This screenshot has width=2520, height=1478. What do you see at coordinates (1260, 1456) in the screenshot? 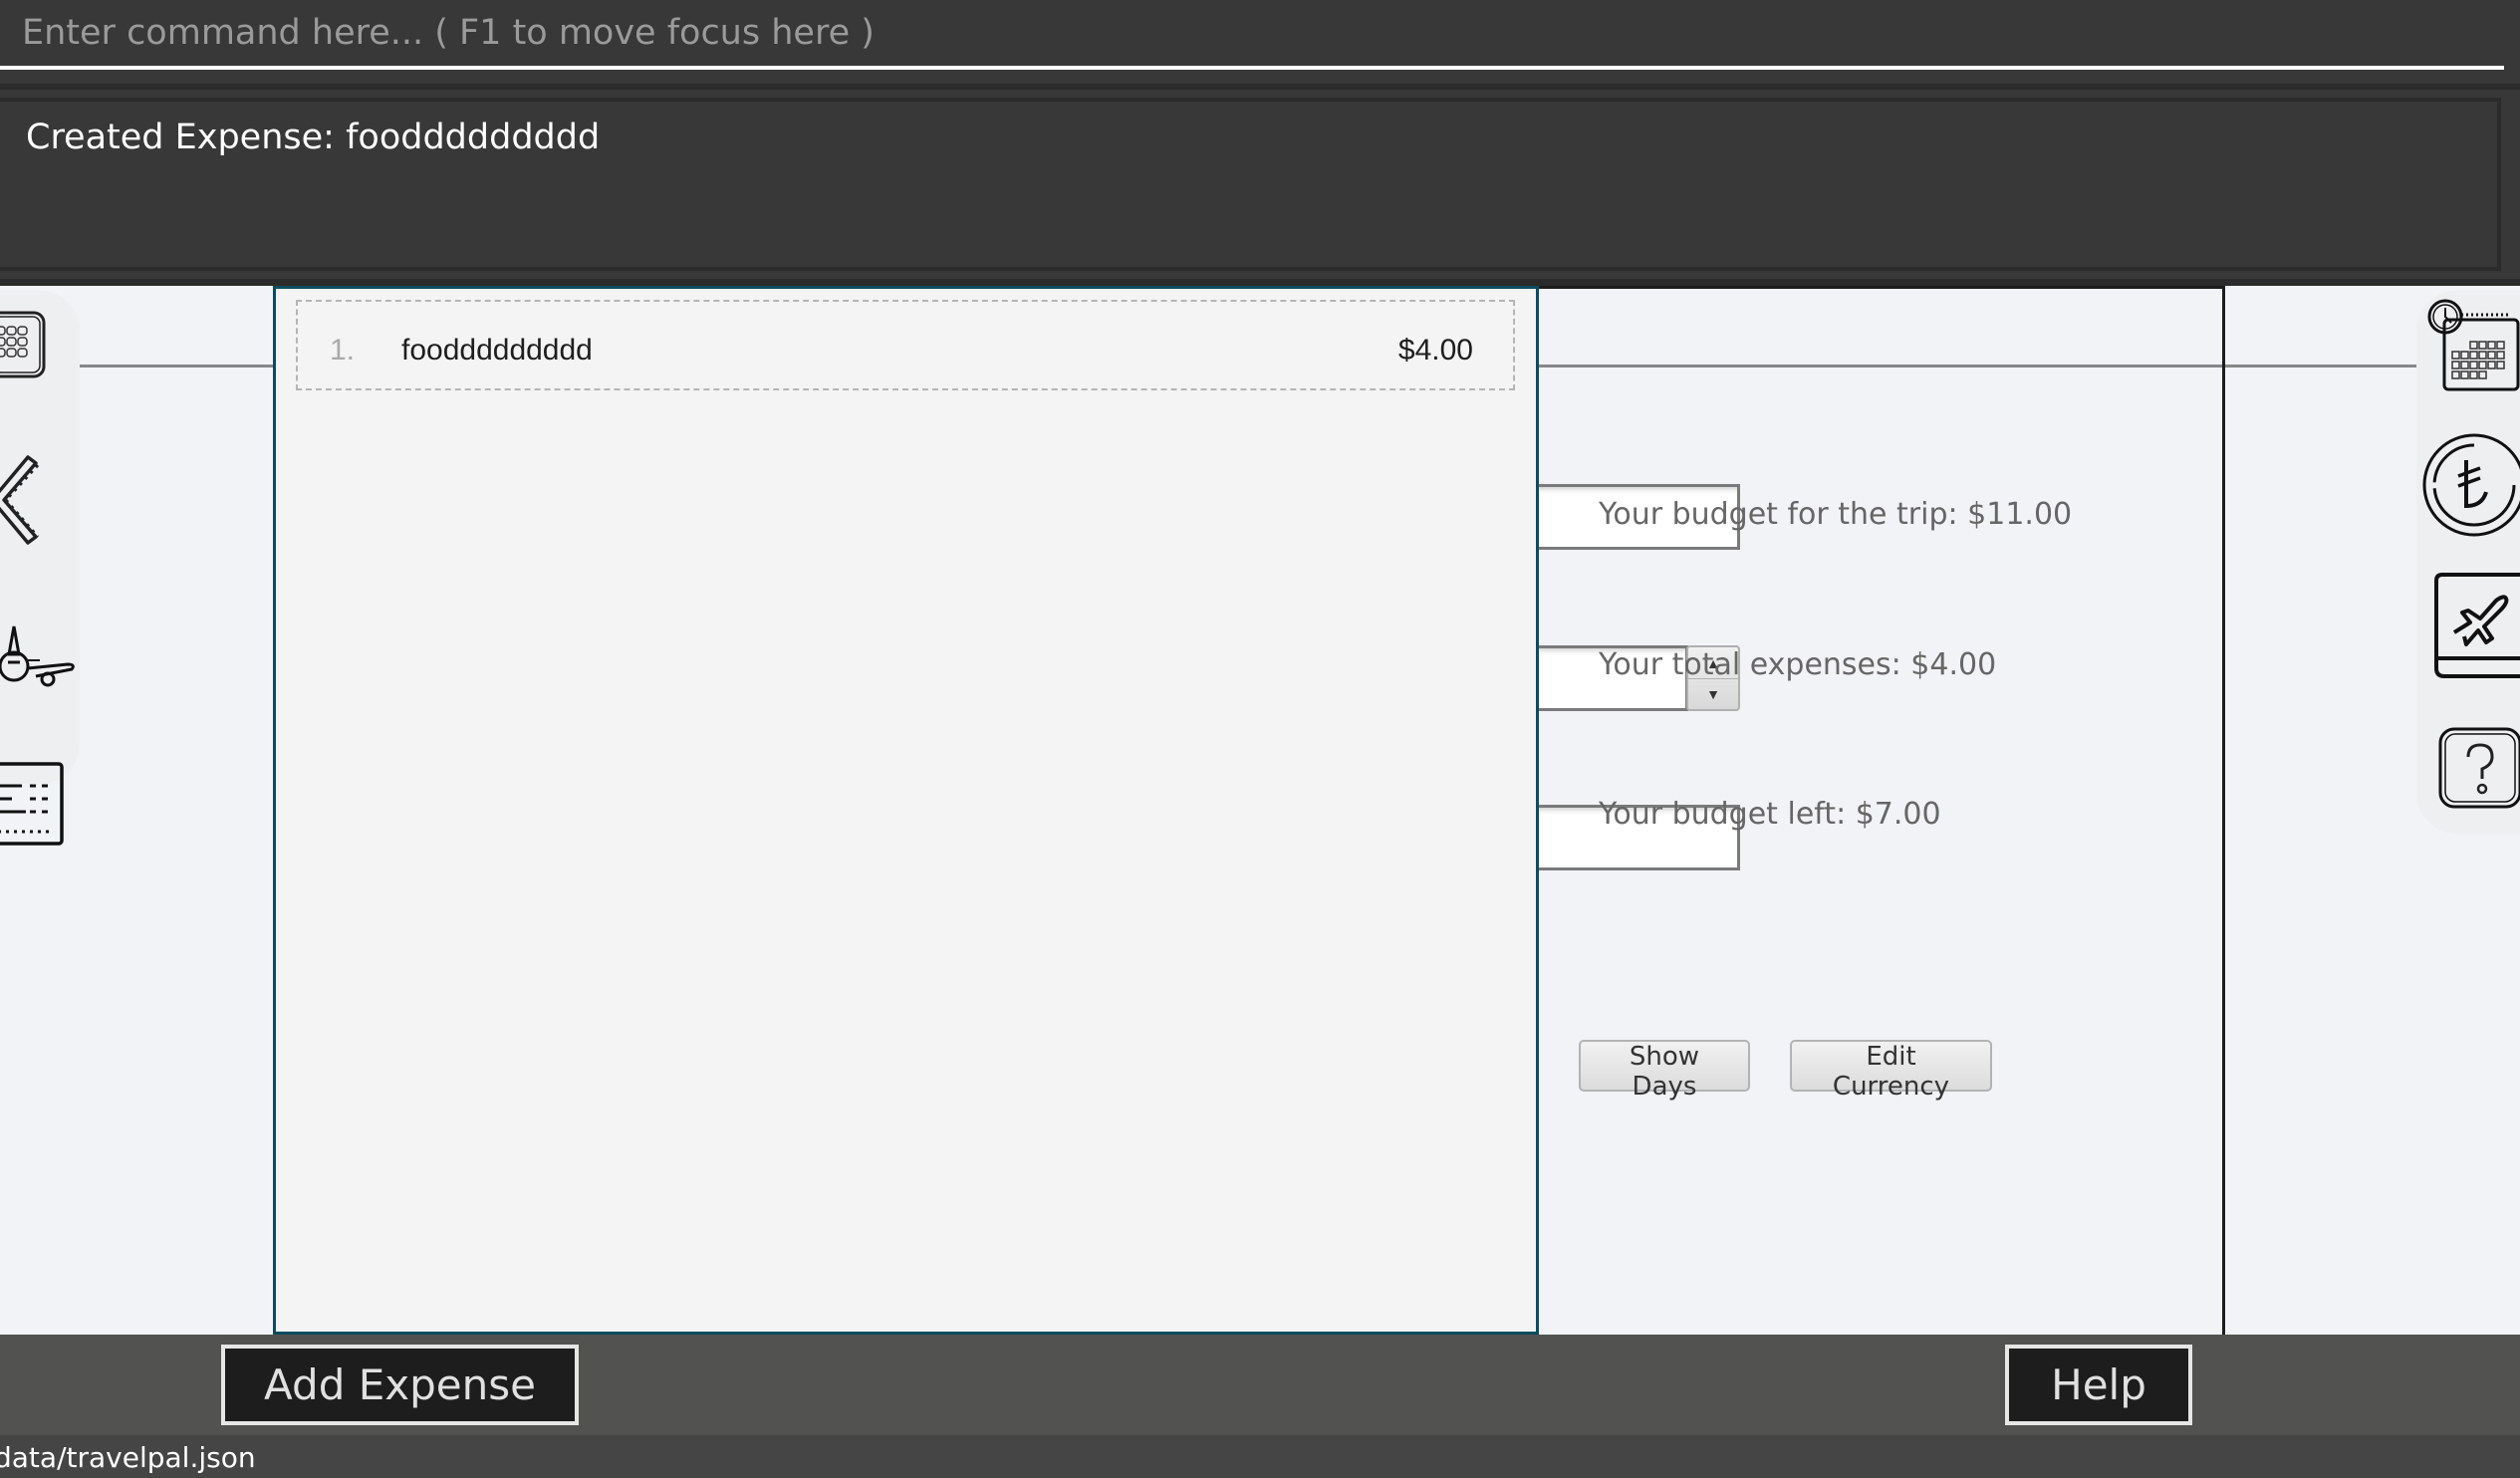
I see `status-bar: data/travelpal.json` at bounding box center [1260, 1456].